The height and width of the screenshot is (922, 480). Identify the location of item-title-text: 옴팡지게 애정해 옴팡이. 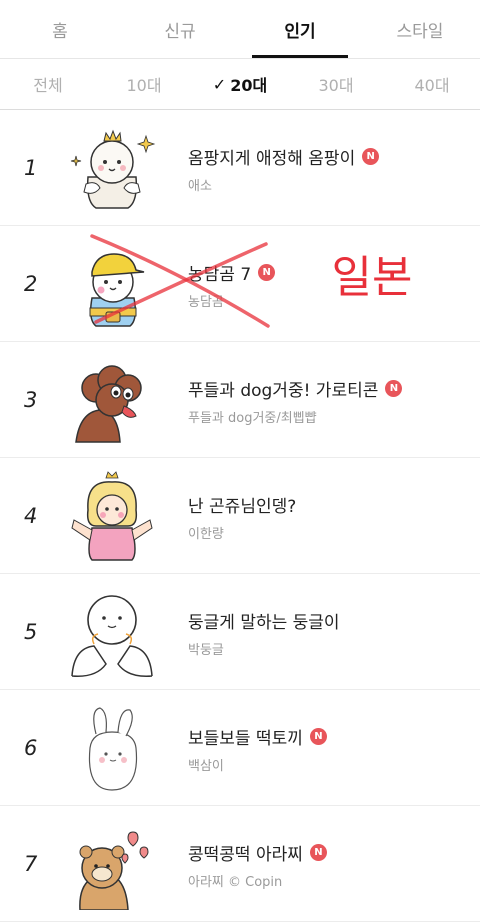
(272, 159).